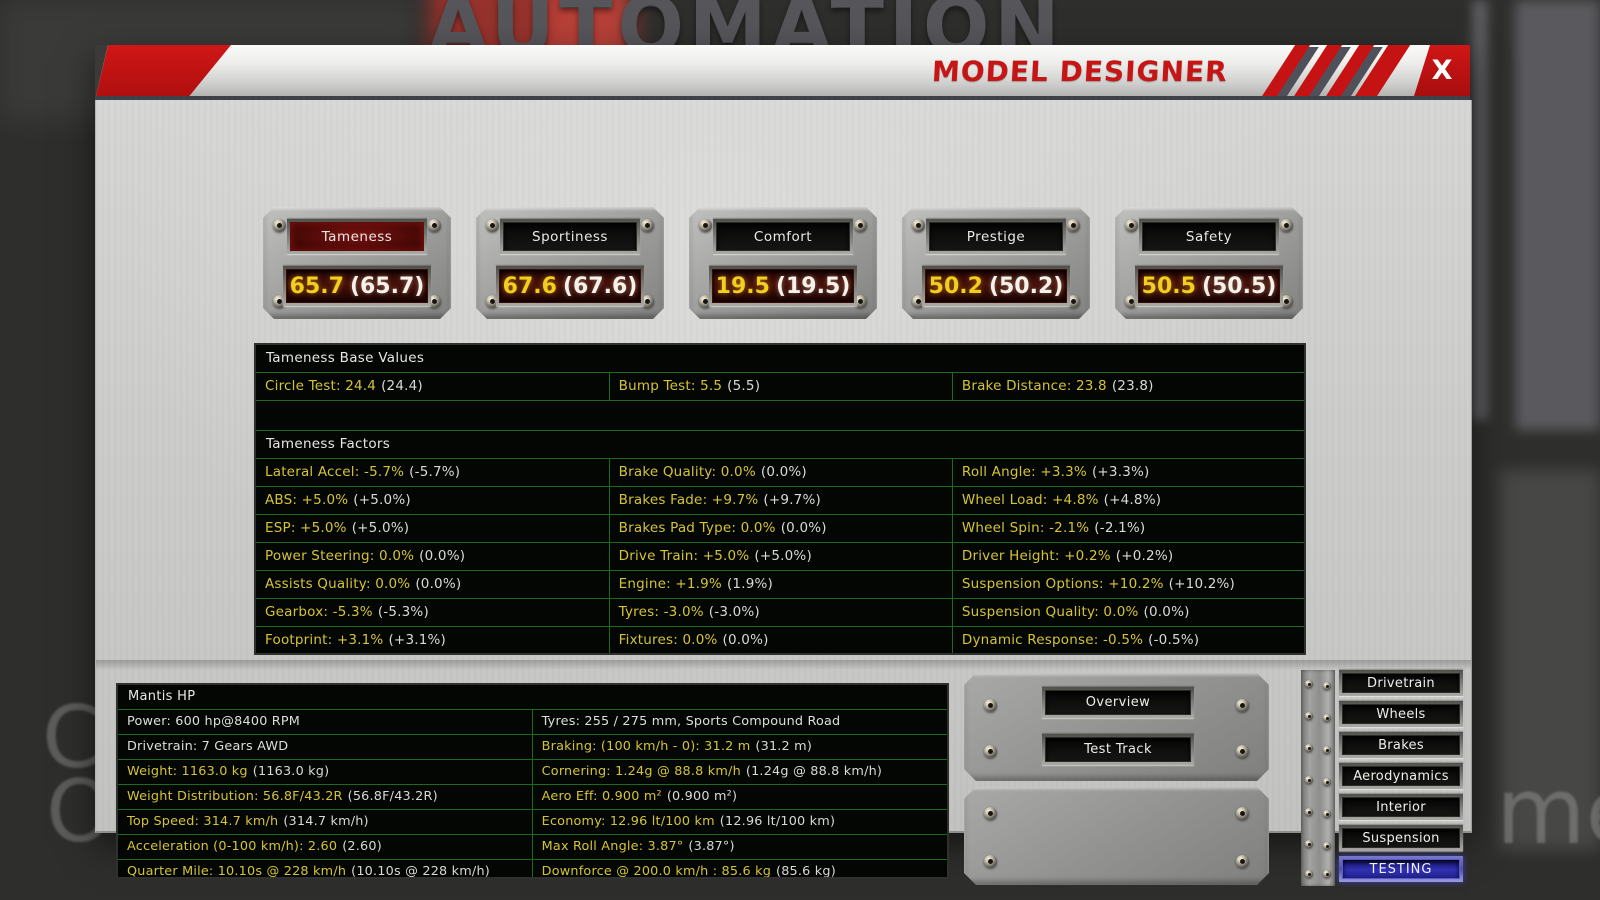  Describe the element at coordinates (363, 584) in the screenshot. I see `stat-cell: Assists Quality: 0.0% (0.0%)` at that location.